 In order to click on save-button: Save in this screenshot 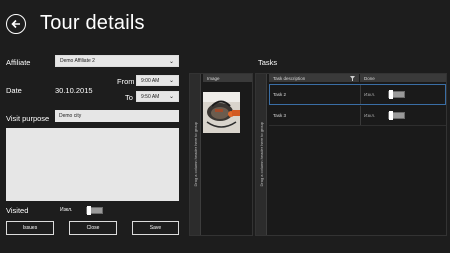, I will do `click(155, 228)`.